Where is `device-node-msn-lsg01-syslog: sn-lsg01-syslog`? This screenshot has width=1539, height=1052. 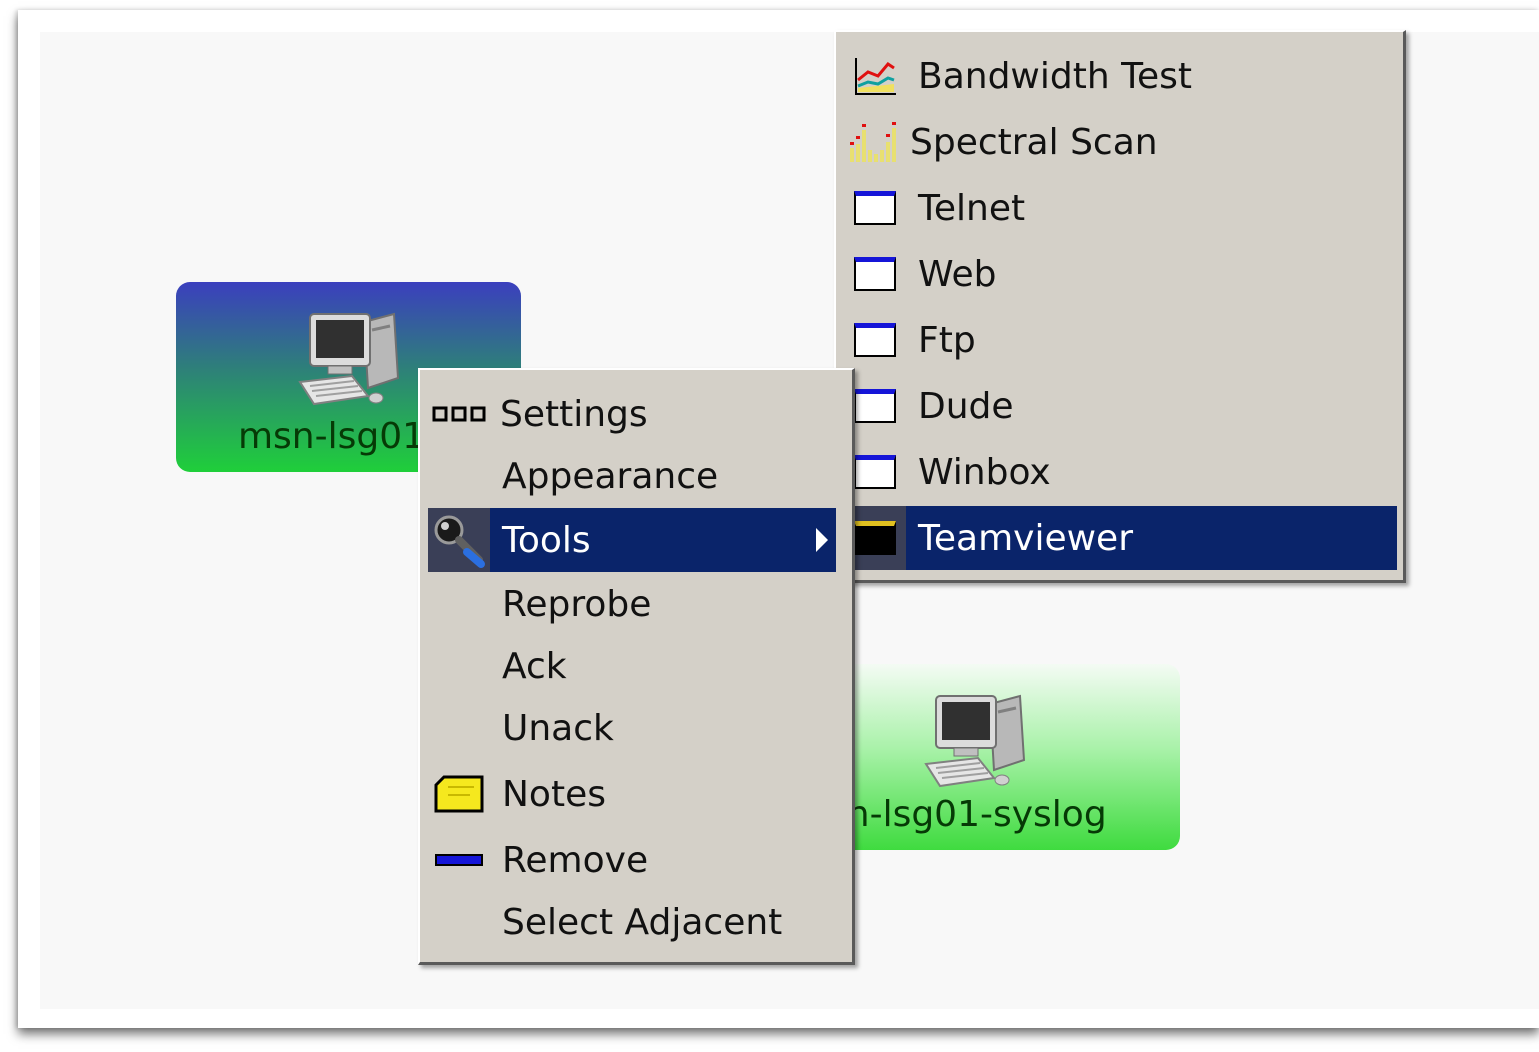 device-node-msn-lsg01-syslog: sn-lsg01-syslog is located at coordinates (1005, 757).